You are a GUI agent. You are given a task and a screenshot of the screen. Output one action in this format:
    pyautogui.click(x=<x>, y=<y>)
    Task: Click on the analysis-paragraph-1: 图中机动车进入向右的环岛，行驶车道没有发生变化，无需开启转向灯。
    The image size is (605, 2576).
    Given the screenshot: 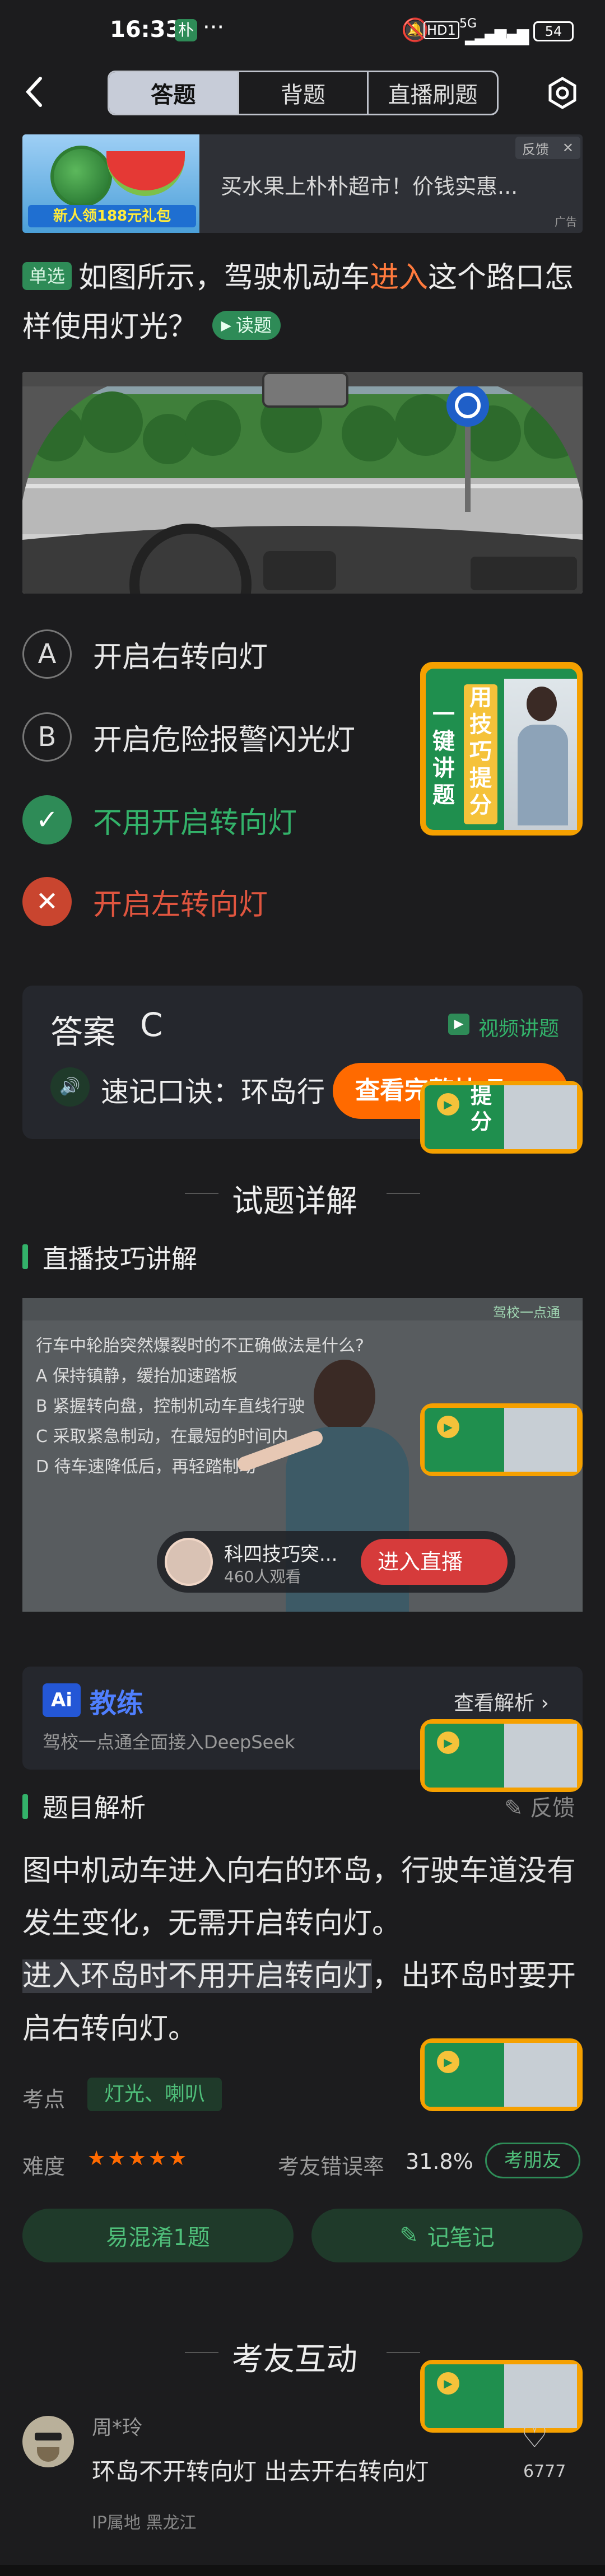 What is the action you would take?
    pyautogui.click(x=299, y=1897)
    